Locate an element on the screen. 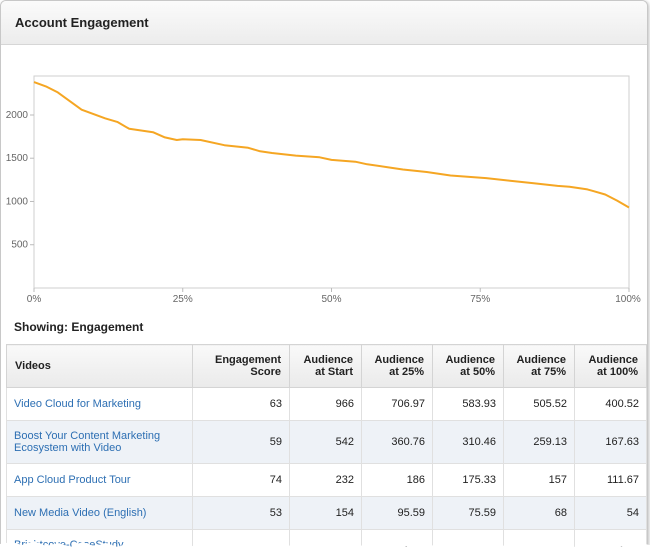 The width and height of the screenshot is (650, 555). cell-p100: 111.67 is located at coordinates (610, 480).